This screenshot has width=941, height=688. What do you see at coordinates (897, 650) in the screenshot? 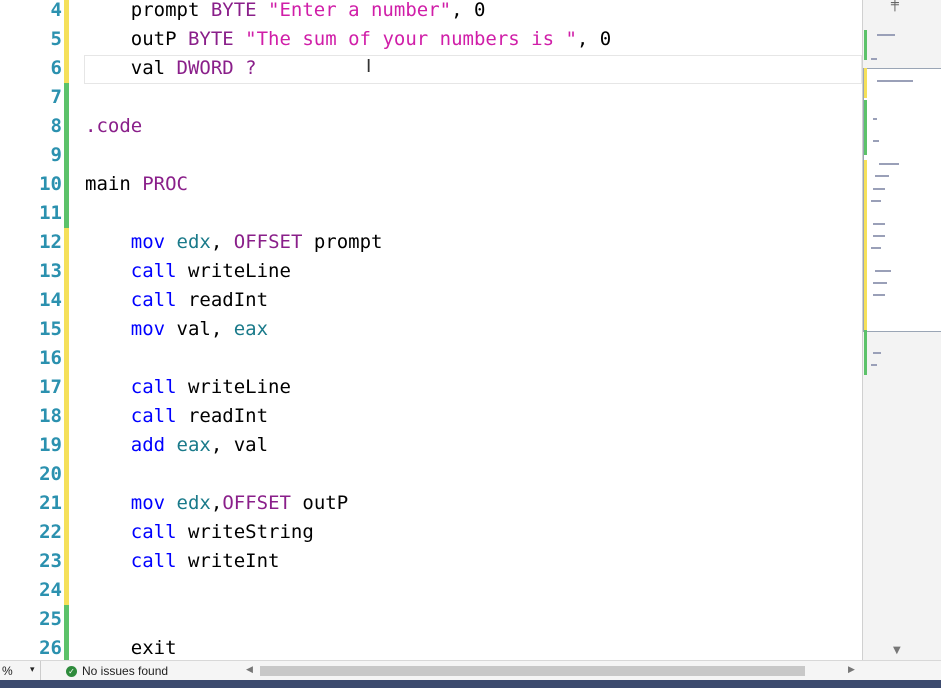
I see `scroll-down-icon: ▼` at bounding box center [897, 650].